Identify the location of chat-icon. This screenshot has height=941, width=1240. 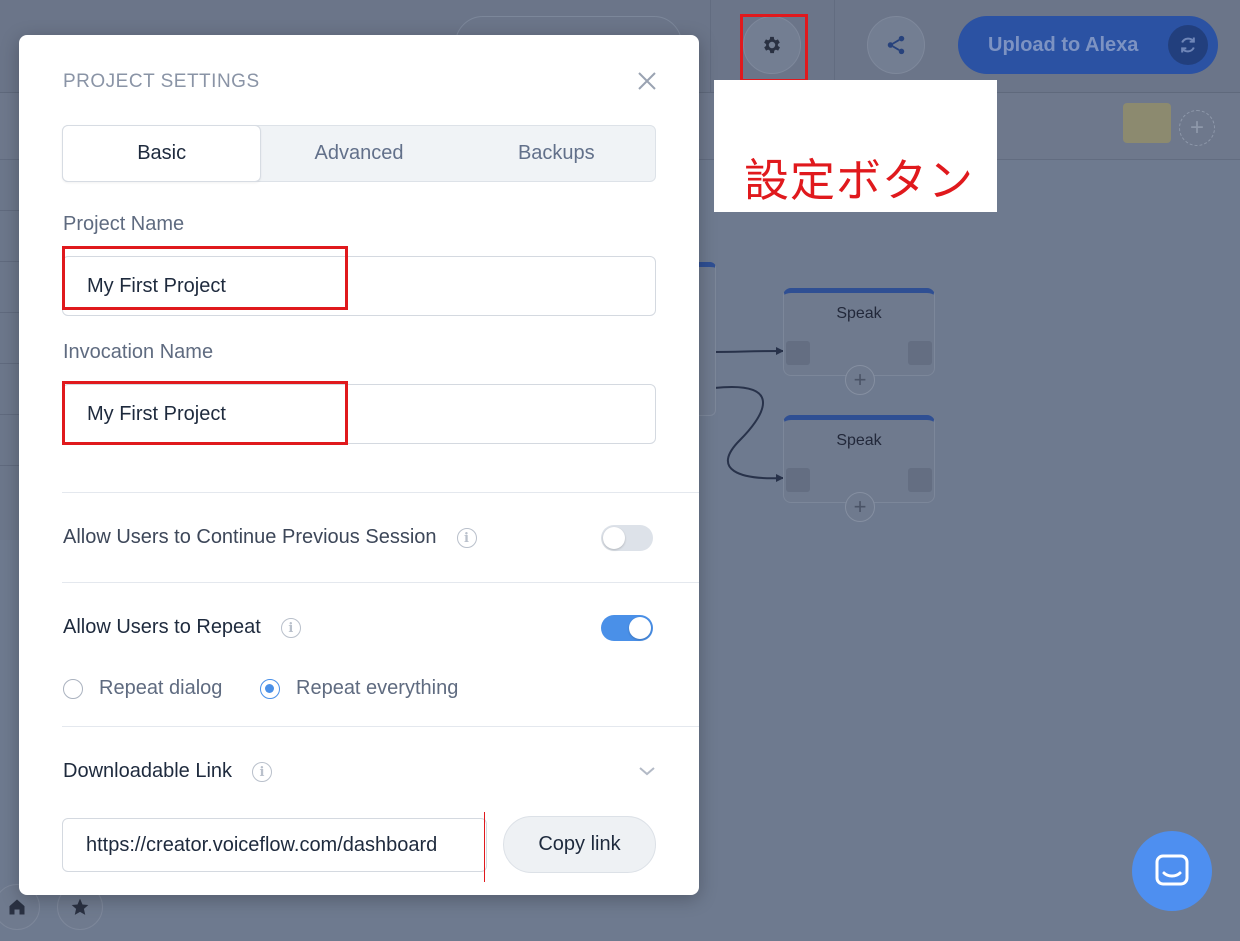
(1172, 870).